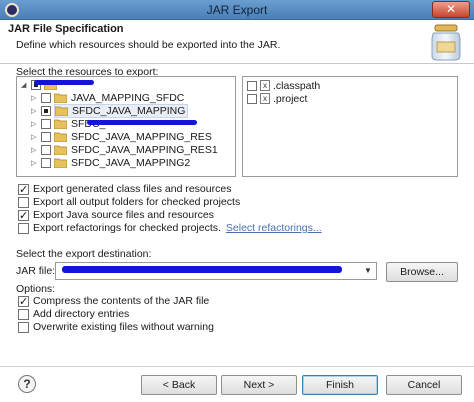 The height and width of the screenshot is (402, 474). I want to click on tree-row: ▷ SFDC_JAVA_MAPPING_RES1, so click(124, 149).